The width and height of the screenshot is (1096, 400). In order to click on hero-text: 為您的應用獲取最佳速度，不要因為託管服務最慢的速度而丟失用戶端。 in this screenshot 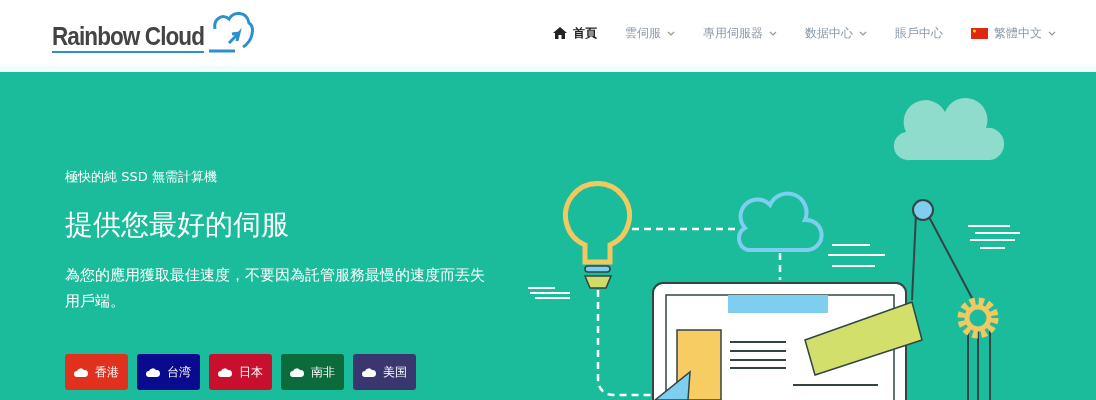, I will do `click(275, 288)`.